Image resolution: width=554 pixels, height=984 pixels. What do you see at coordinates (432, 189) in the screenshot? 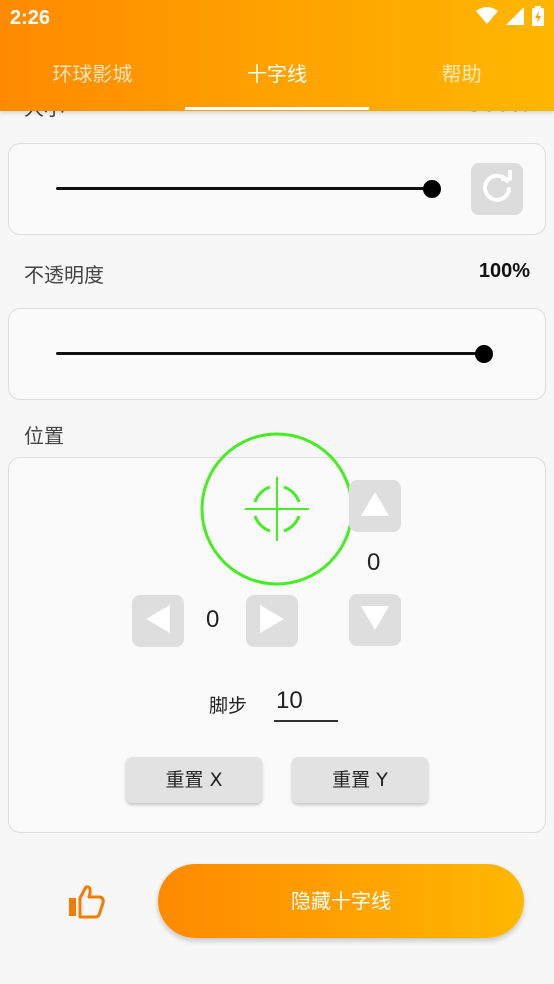
I see `size-slider-thumb` at bounding box center [432, 189].